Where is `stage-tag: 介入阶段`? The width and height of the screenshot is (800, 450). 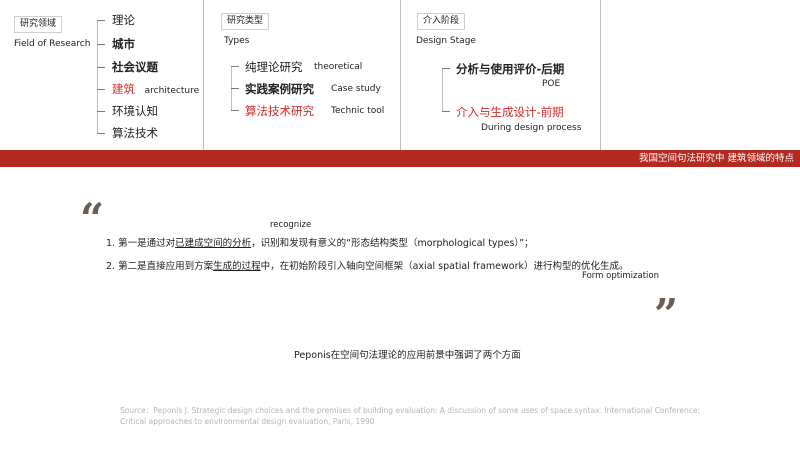 stage-tag: 介入阶段 is located at coordinates (441, 21).